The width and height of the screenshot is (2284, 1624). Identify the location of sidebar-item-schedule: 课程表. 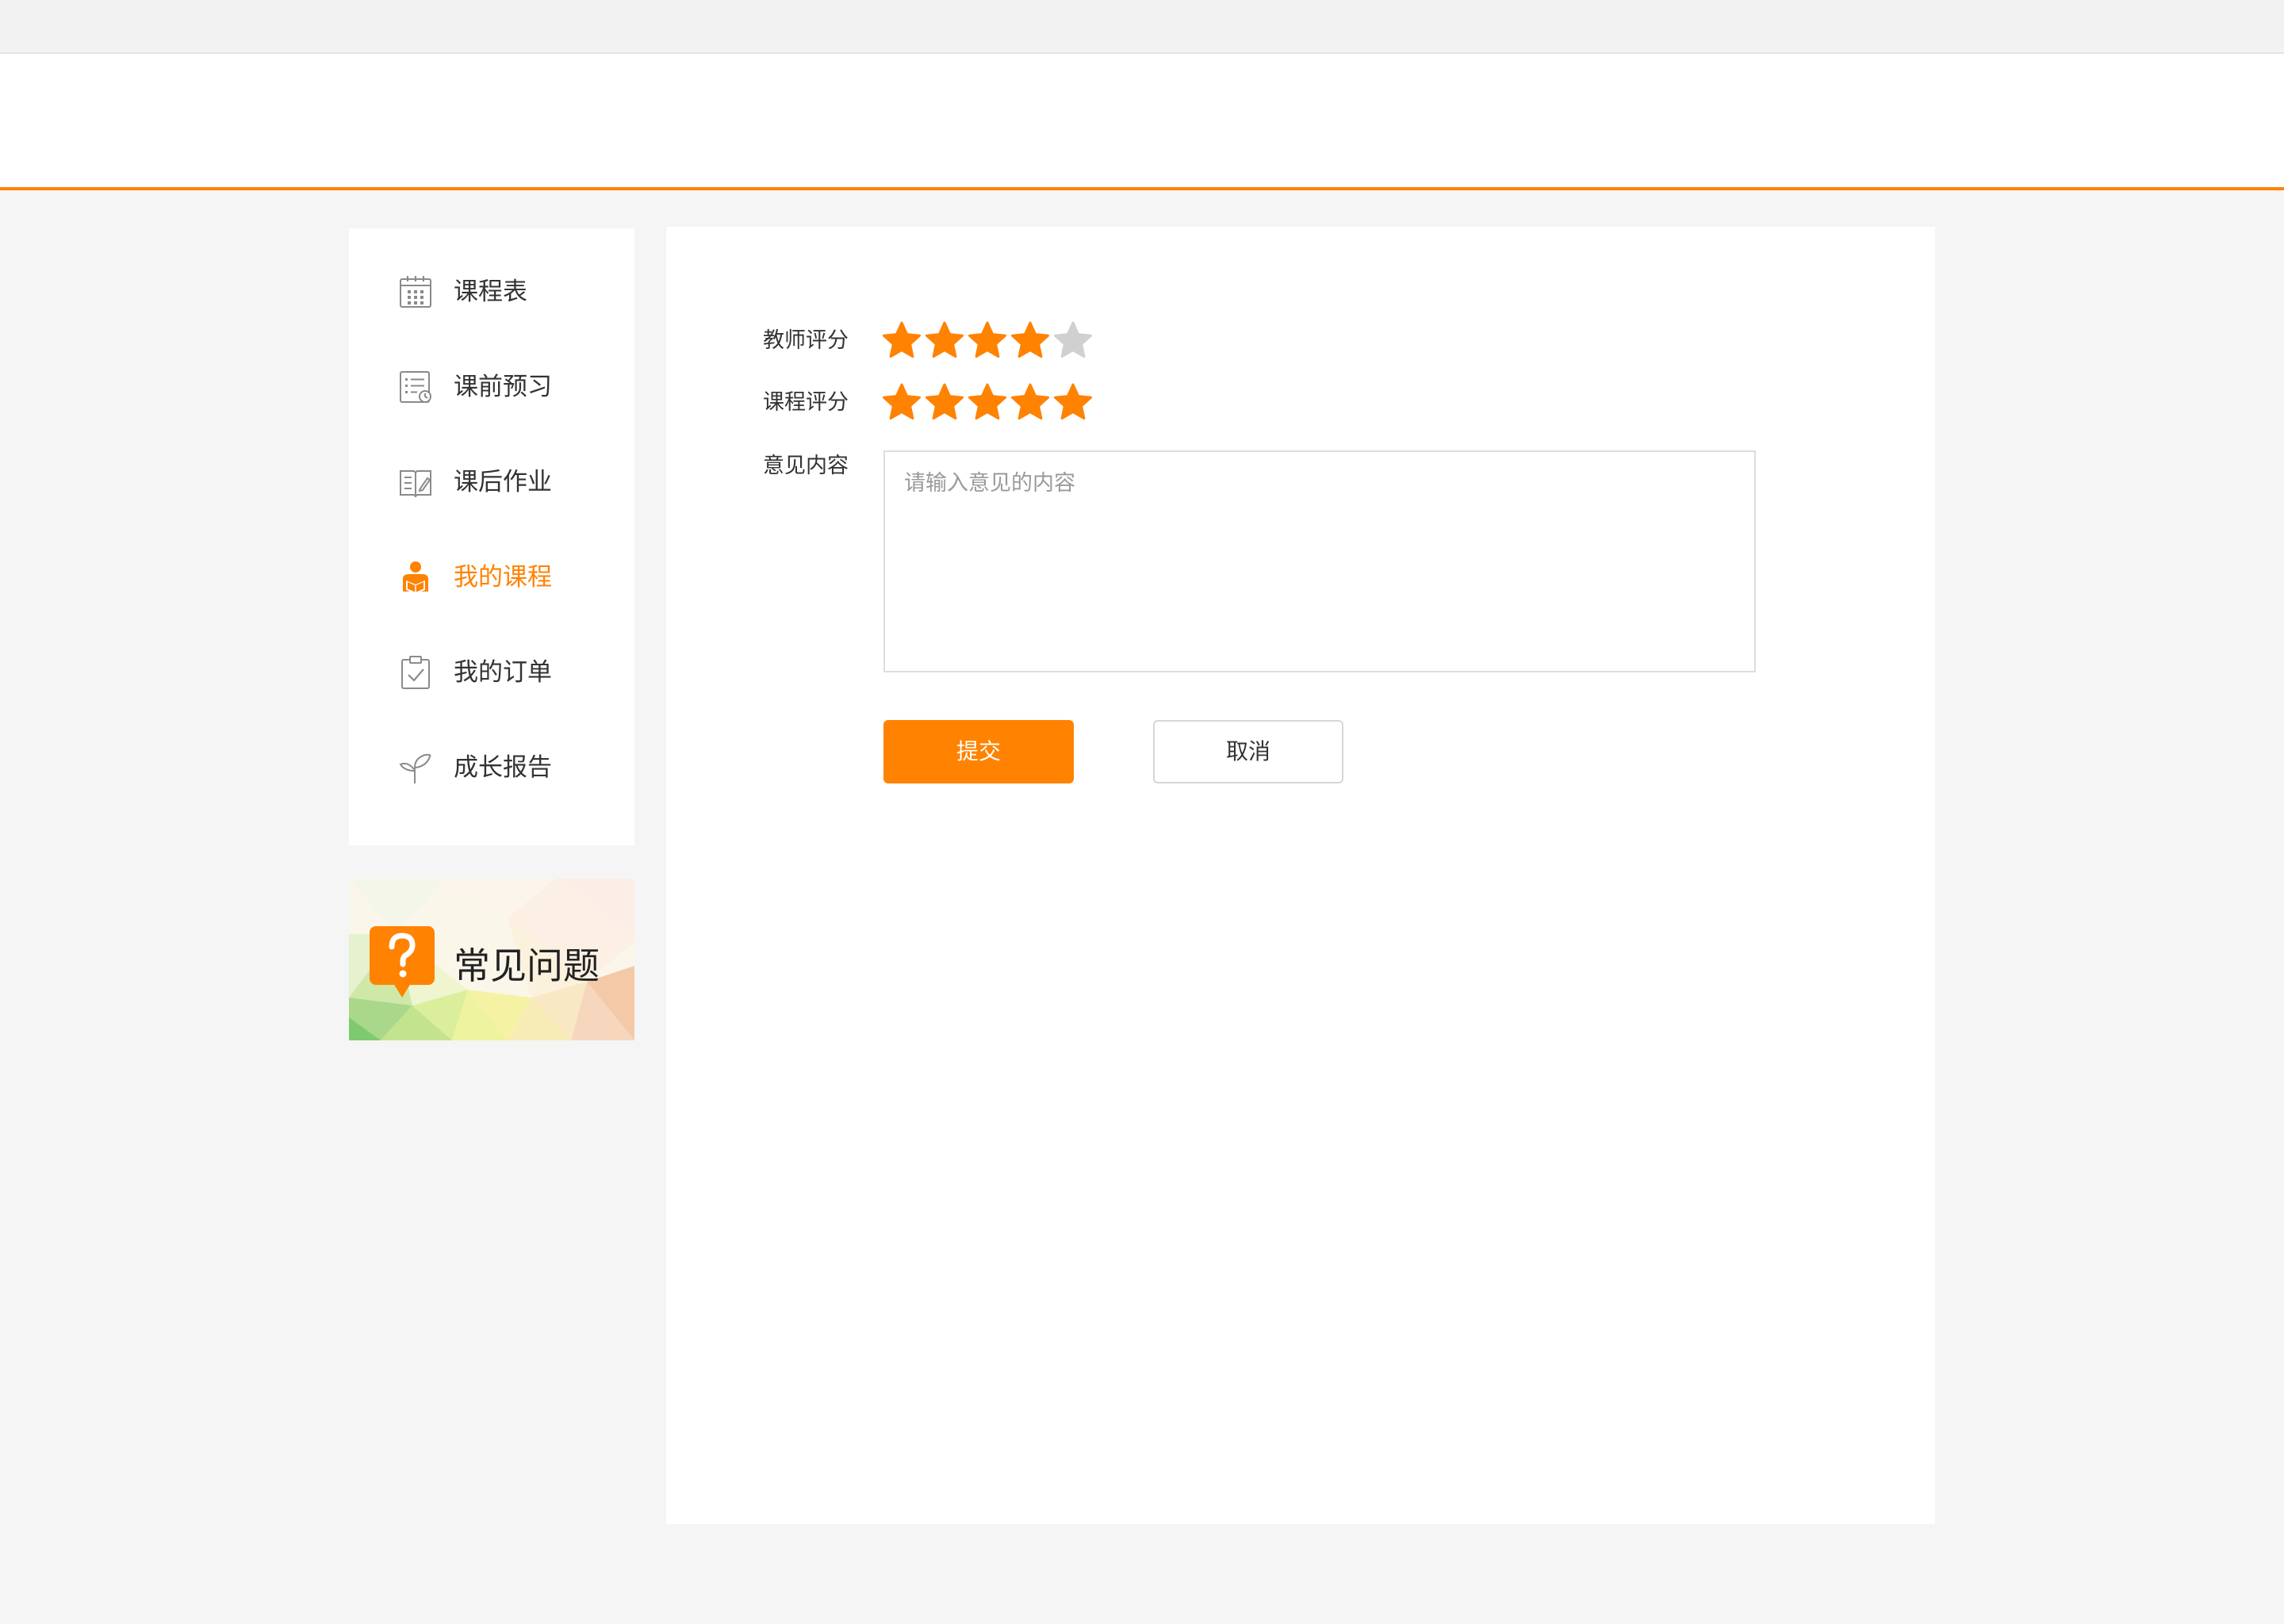
(491, 291).